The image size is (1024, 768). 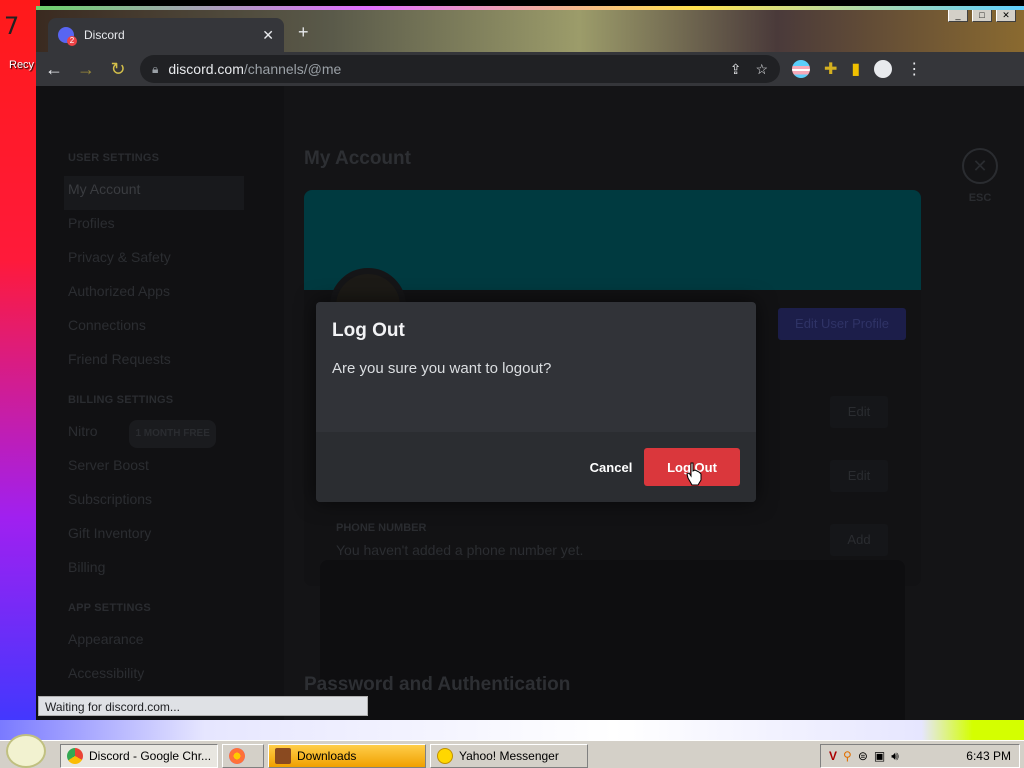 What do you see at coordinates (958, 15) in the screenshot?
I see `minimize-button: _` at bounding box center [958, 15].